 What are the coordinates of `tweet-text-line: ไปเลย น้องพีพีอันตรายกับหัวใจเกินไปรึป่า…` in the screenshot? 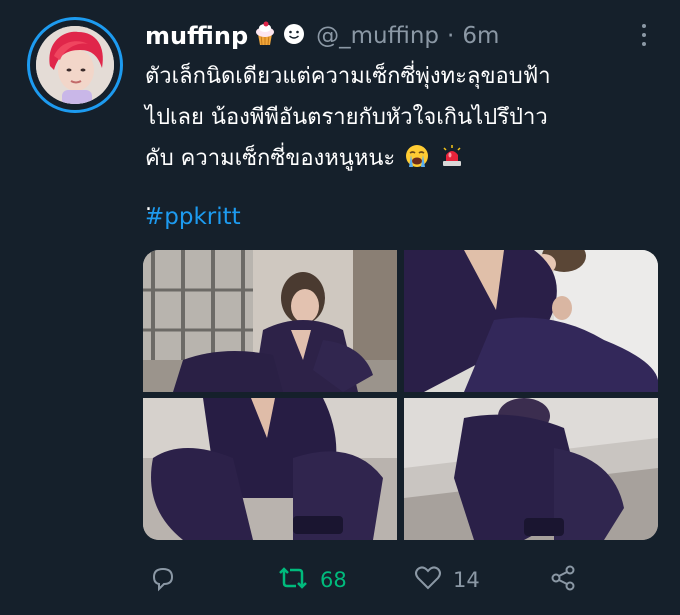 It's located at (346, 117).